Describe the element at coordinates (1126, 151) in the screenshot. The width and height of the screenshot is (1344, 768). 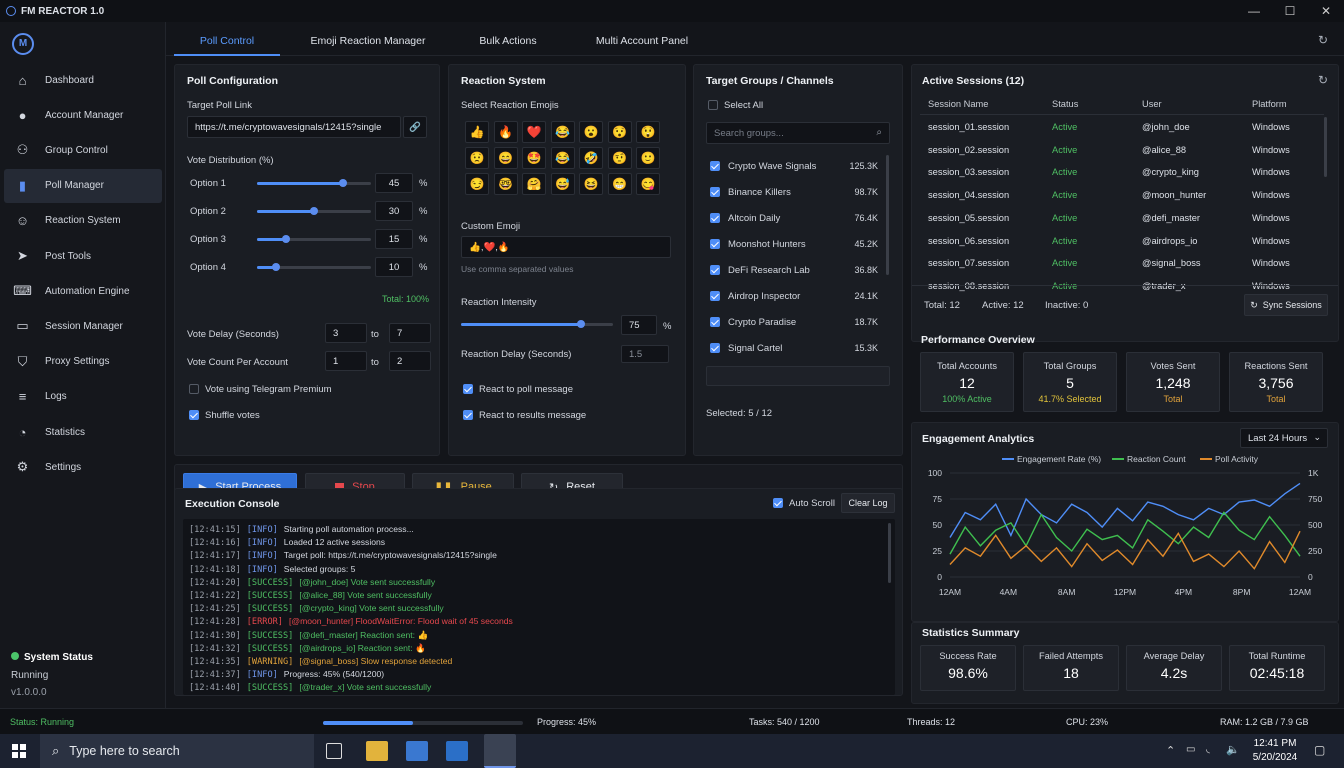
I see `session-row: session_02.session Active @alice_88 Windows` at that location.